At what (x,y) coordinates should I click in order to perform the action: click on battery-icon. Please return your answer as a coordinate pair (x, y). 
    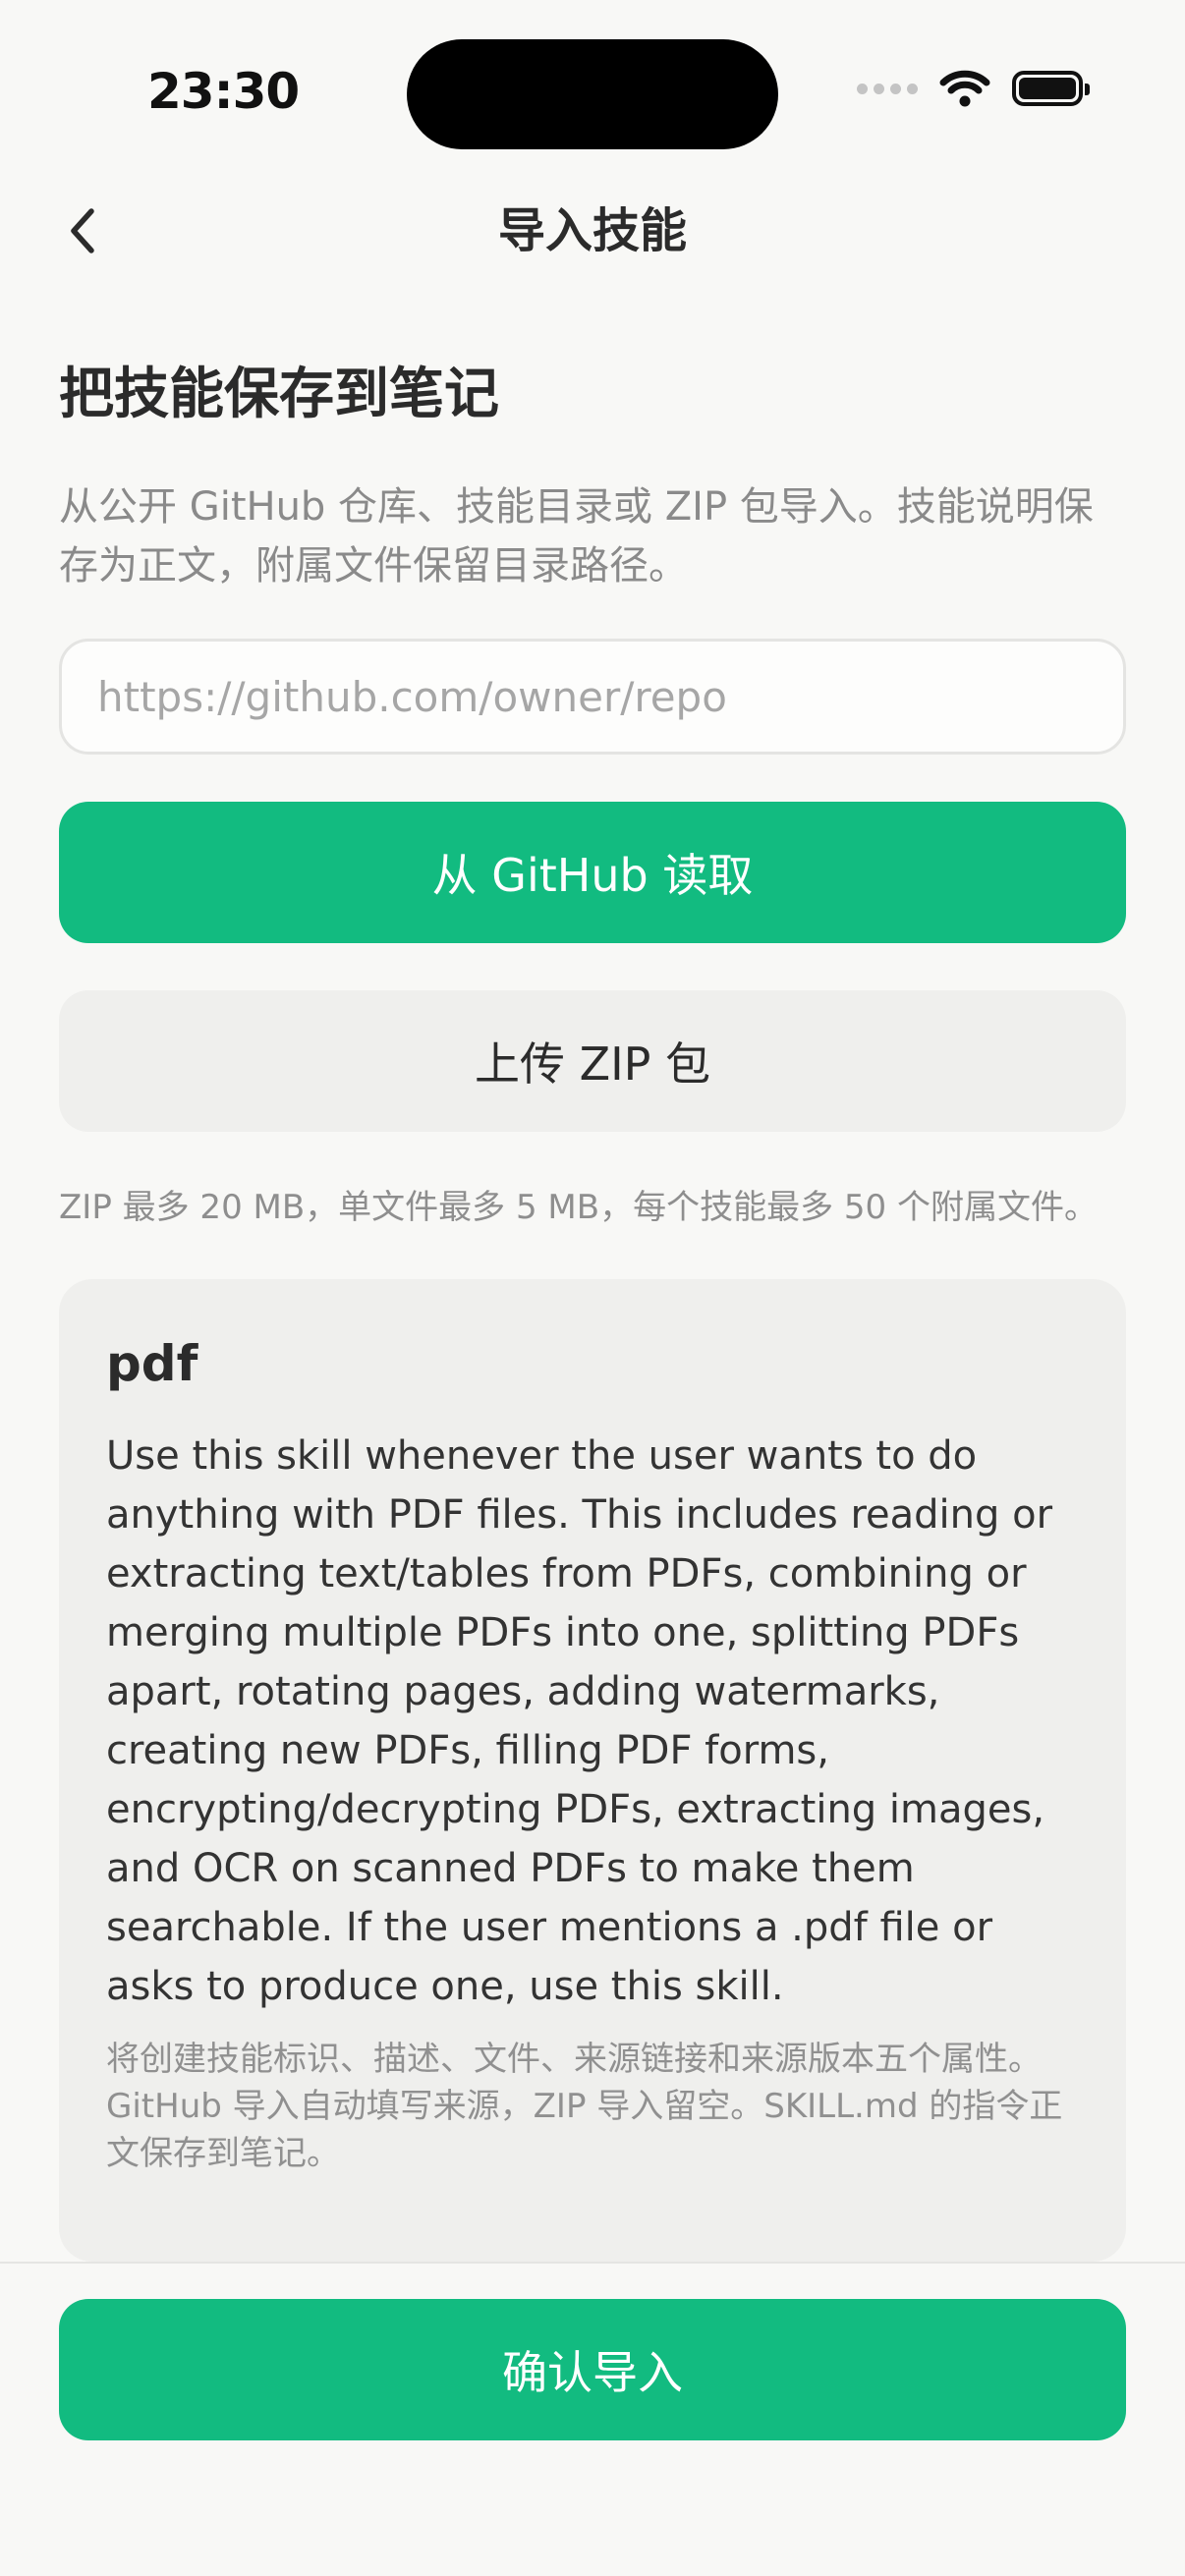
    Looking at the image, I should click on (1051, 88).